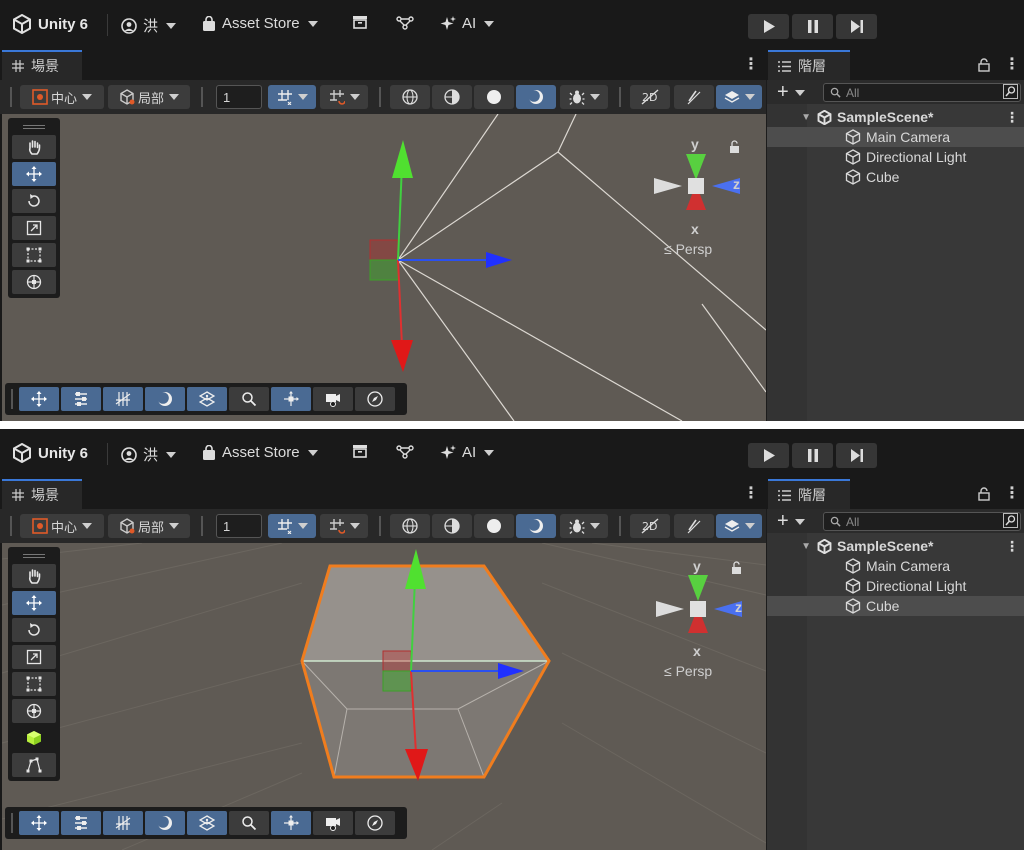  I want to click on create-button: +, so click(791, 521).